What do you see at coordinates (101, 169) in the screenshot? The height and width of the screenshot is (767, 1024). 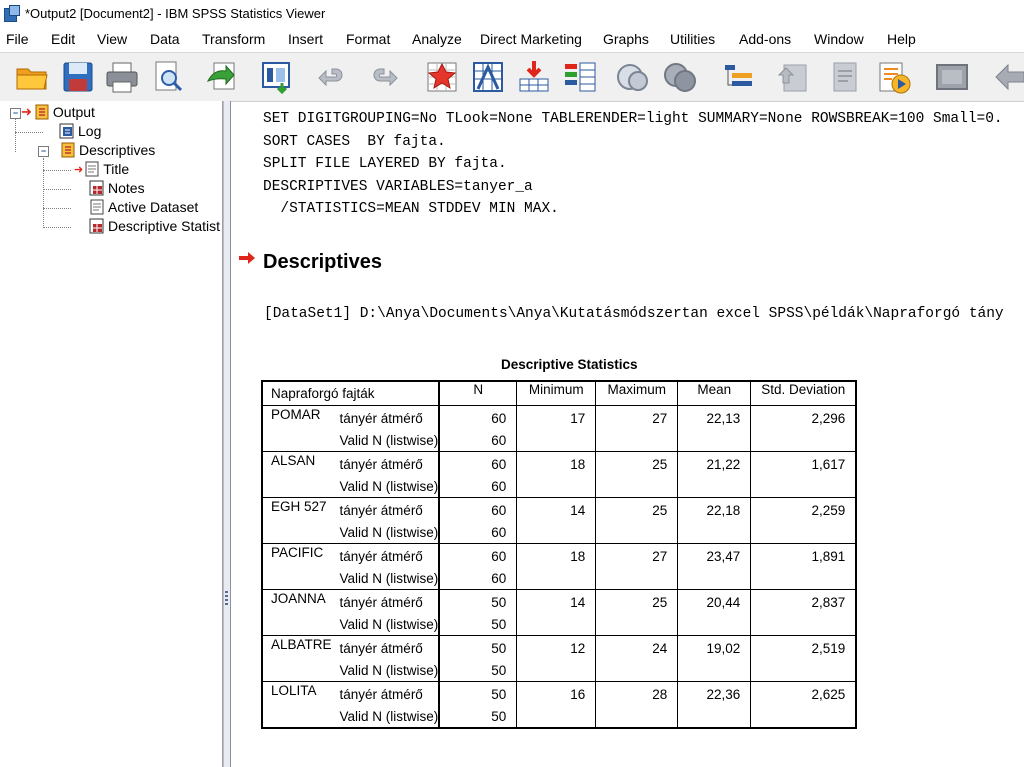 I see `tree-node-title: ➜ Title` at bounding box center [101, 169].